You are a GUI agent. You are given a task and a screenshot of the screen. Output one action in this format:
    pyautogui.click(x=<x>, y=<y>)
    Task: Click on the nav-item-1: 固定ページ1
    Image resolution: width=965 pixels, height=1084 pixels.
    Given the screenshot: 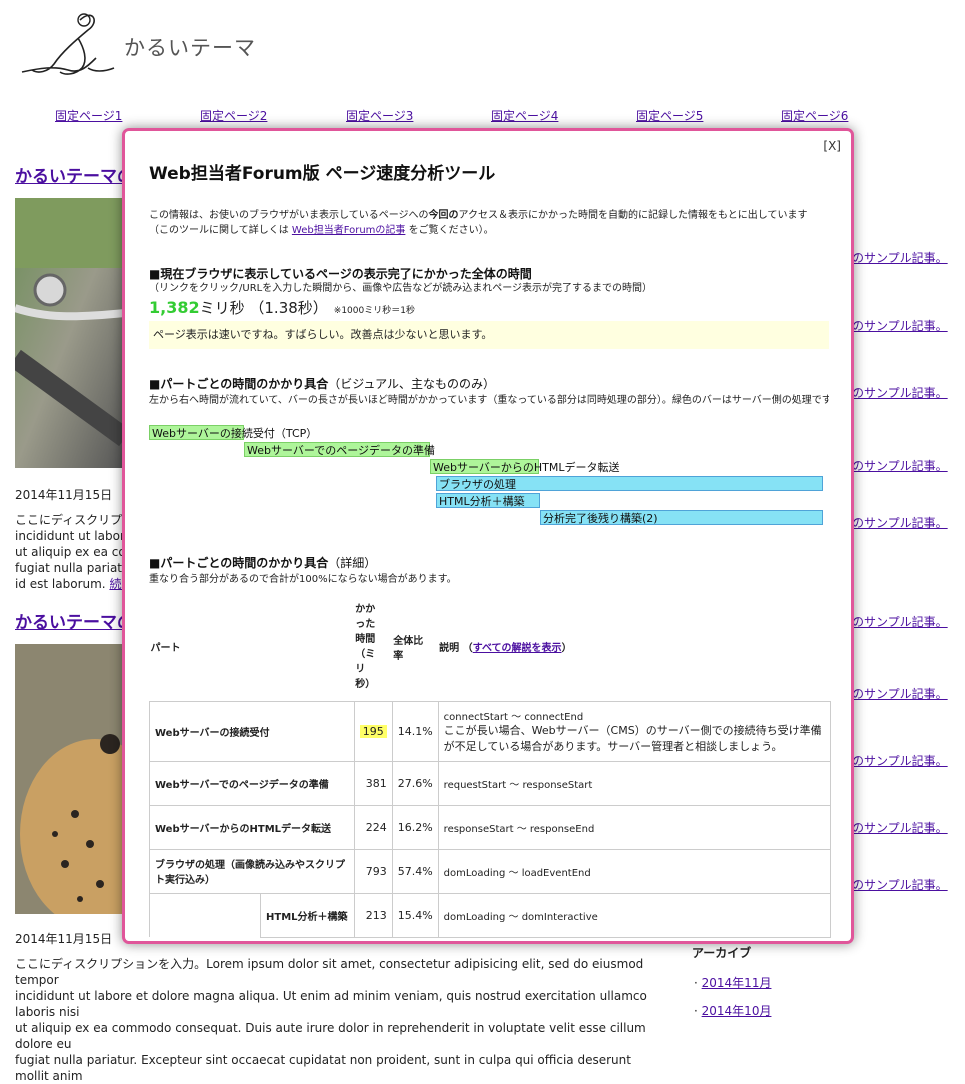 What is the action you would take?
    pyautogui.click(x=88, y=115)
    